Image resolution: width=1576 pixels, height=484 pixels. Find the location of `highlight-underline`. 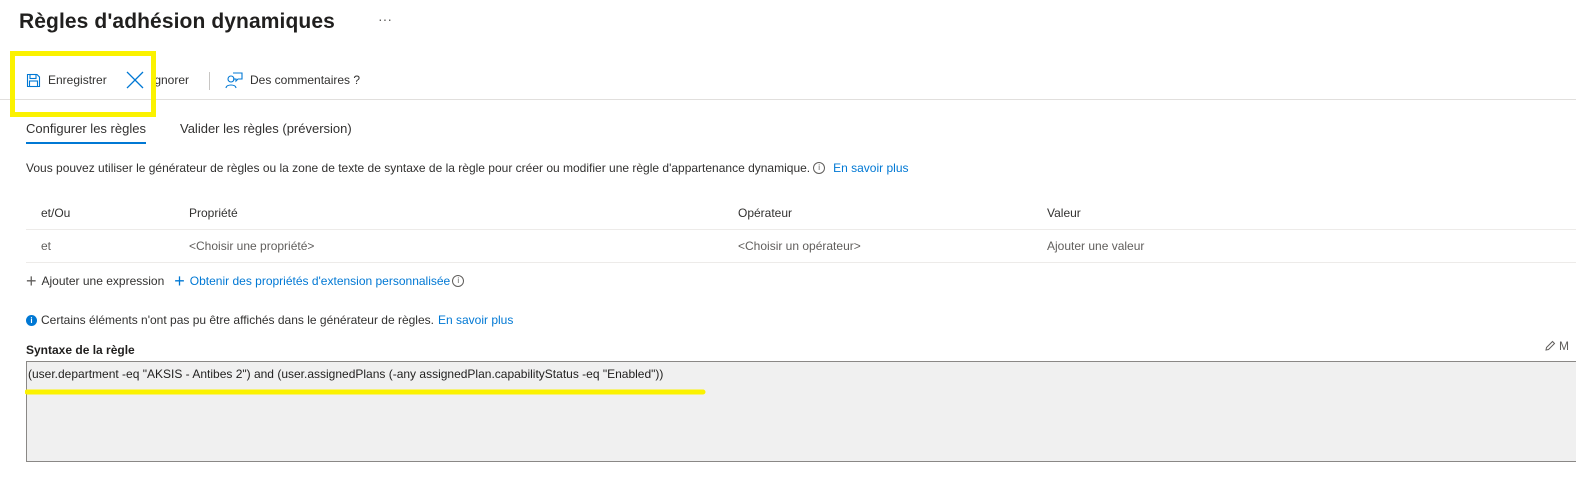

highlight-underline is located at coordinates (365, 392).